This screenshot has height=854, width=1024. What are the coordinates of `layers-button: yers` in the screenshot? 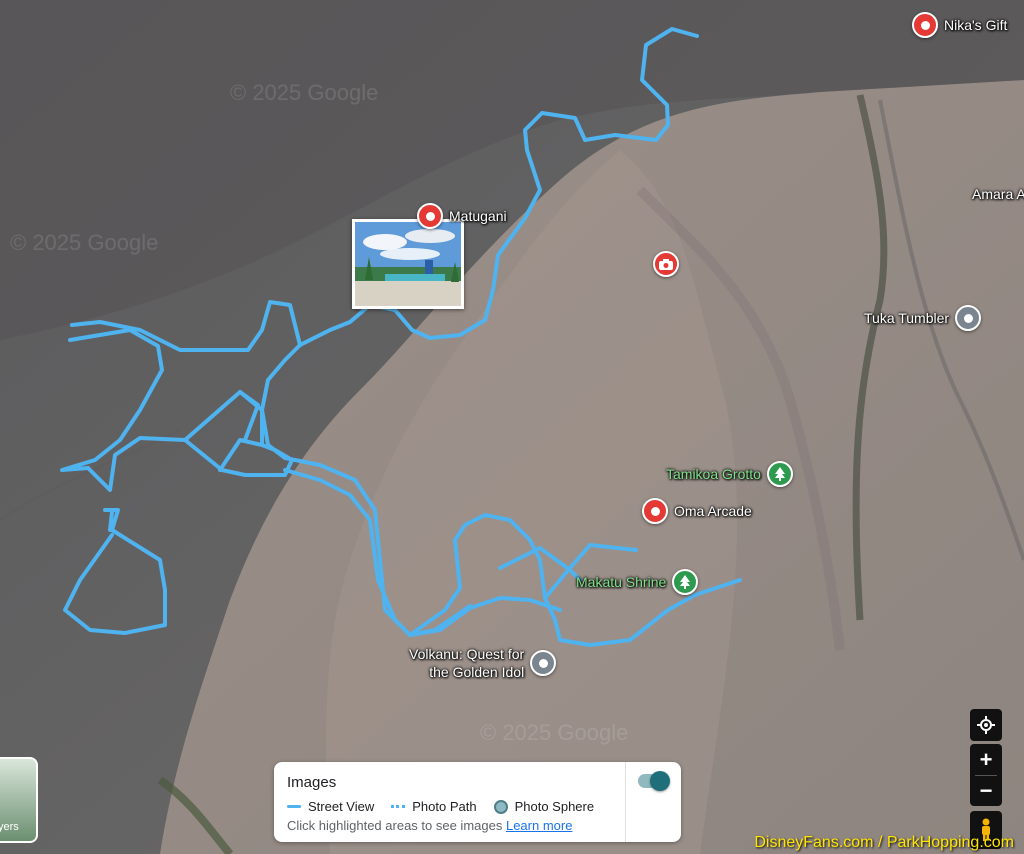 It's located at (19, 800).